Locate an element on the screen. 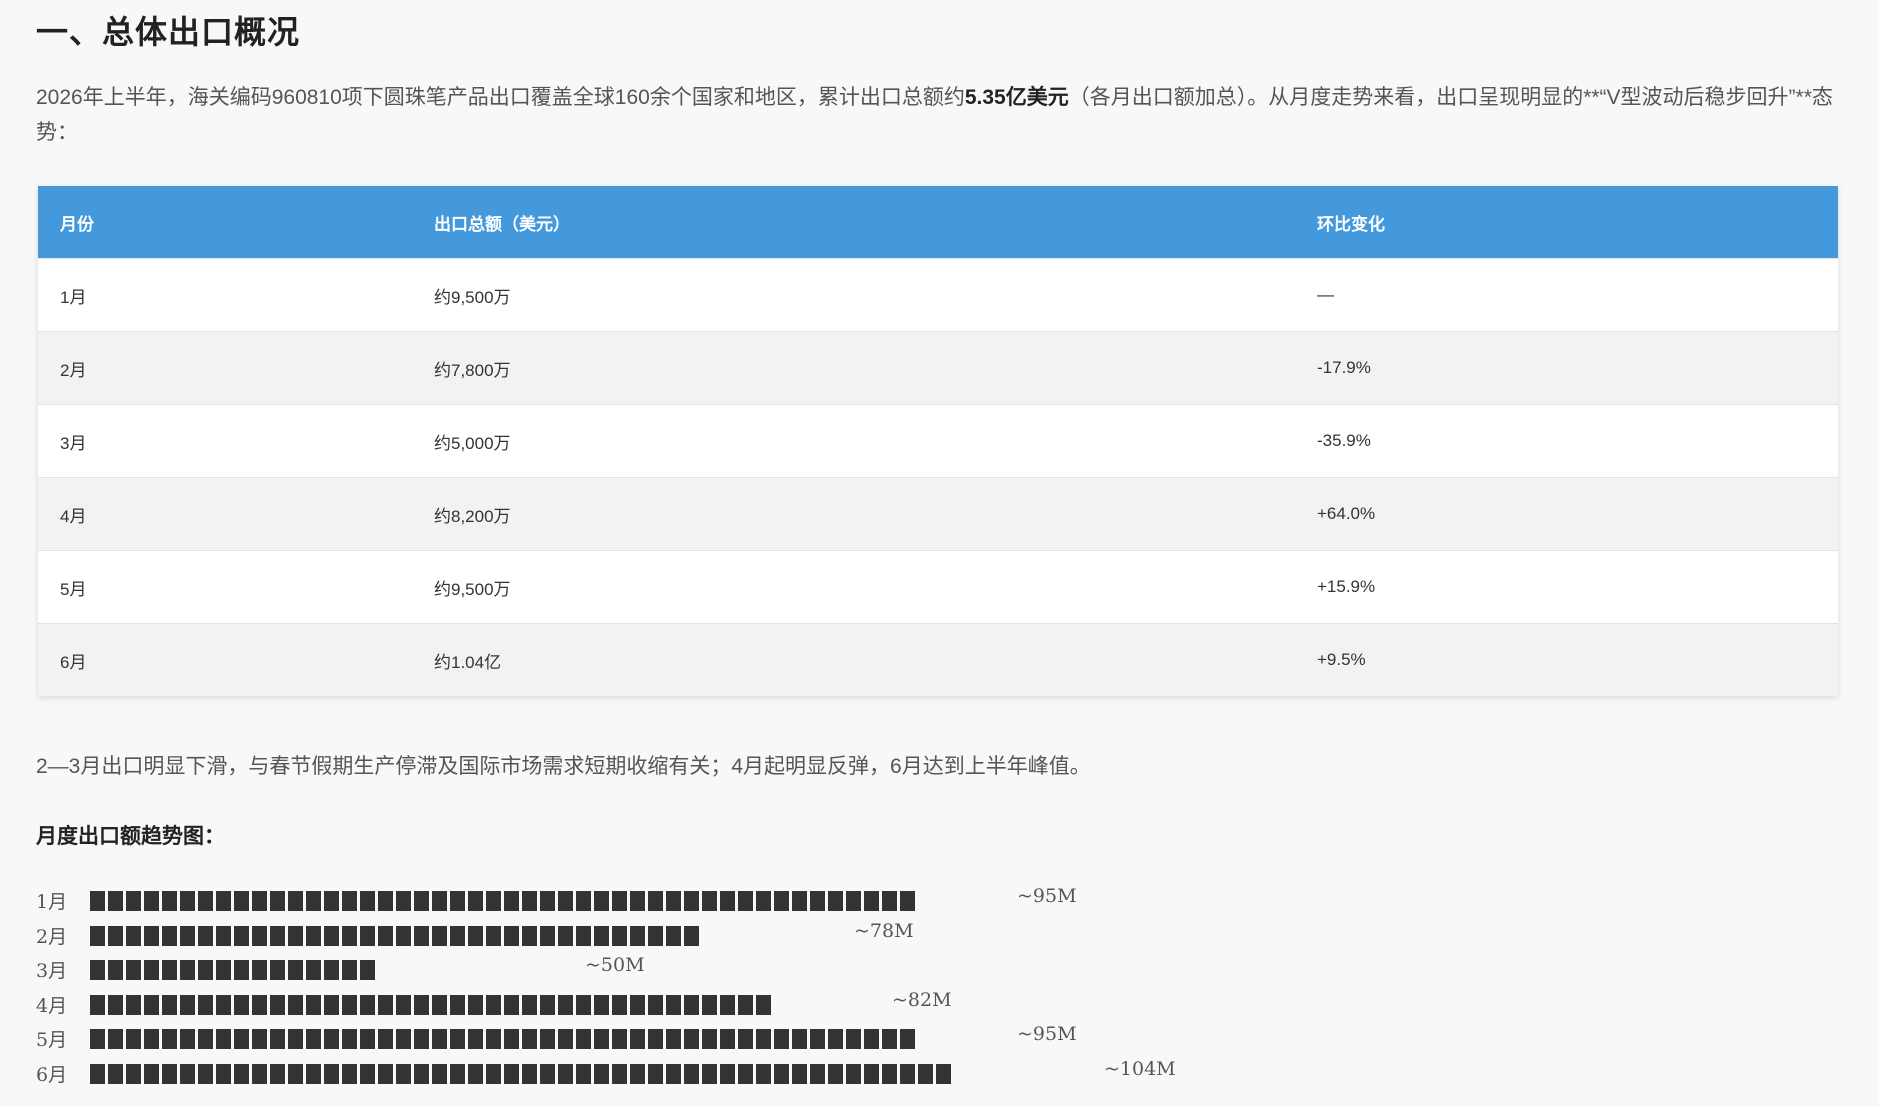 This screenshot has width=1879, height=1107. header-mom-change: 环比变化 is located at coordinates (1566, 222).